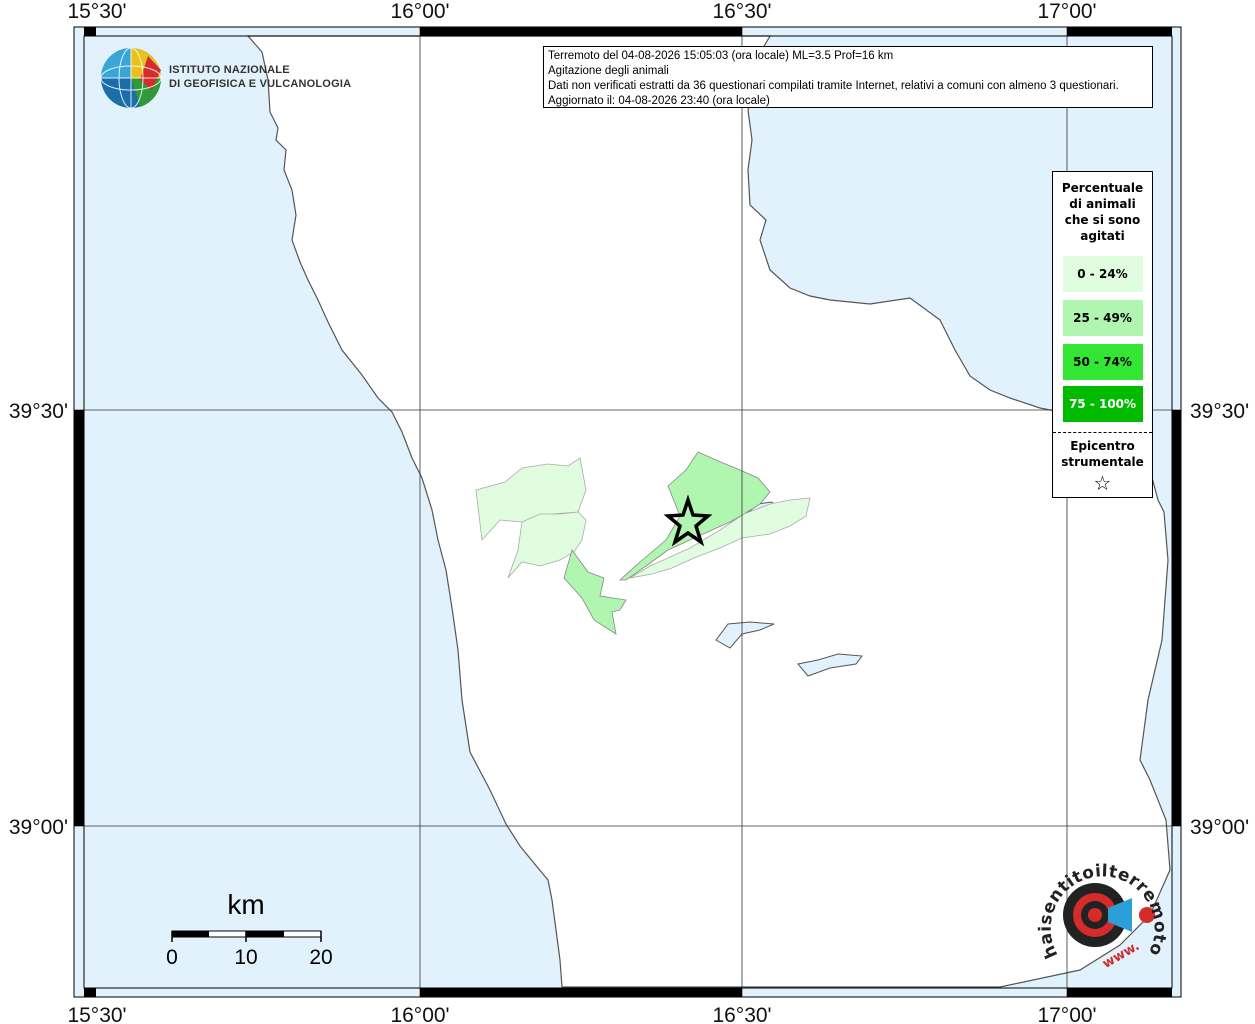 This screenshot has width=1255, height=1024. What do you see at coordinates (1102, 446) in the screenshot?
I see `legend-epicenter-line: Epicentro` at bounding box center [1102, 446].